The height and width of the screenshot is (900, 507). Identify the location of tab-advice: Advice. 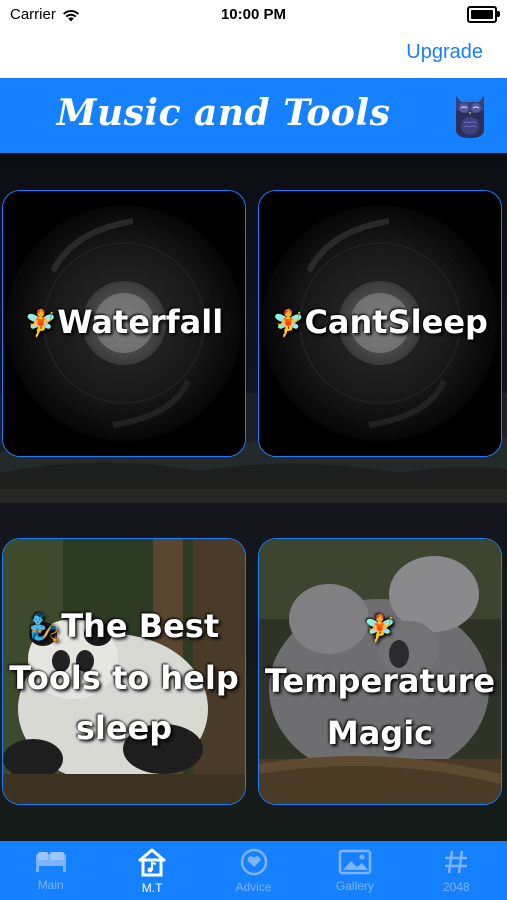
(253, 870).